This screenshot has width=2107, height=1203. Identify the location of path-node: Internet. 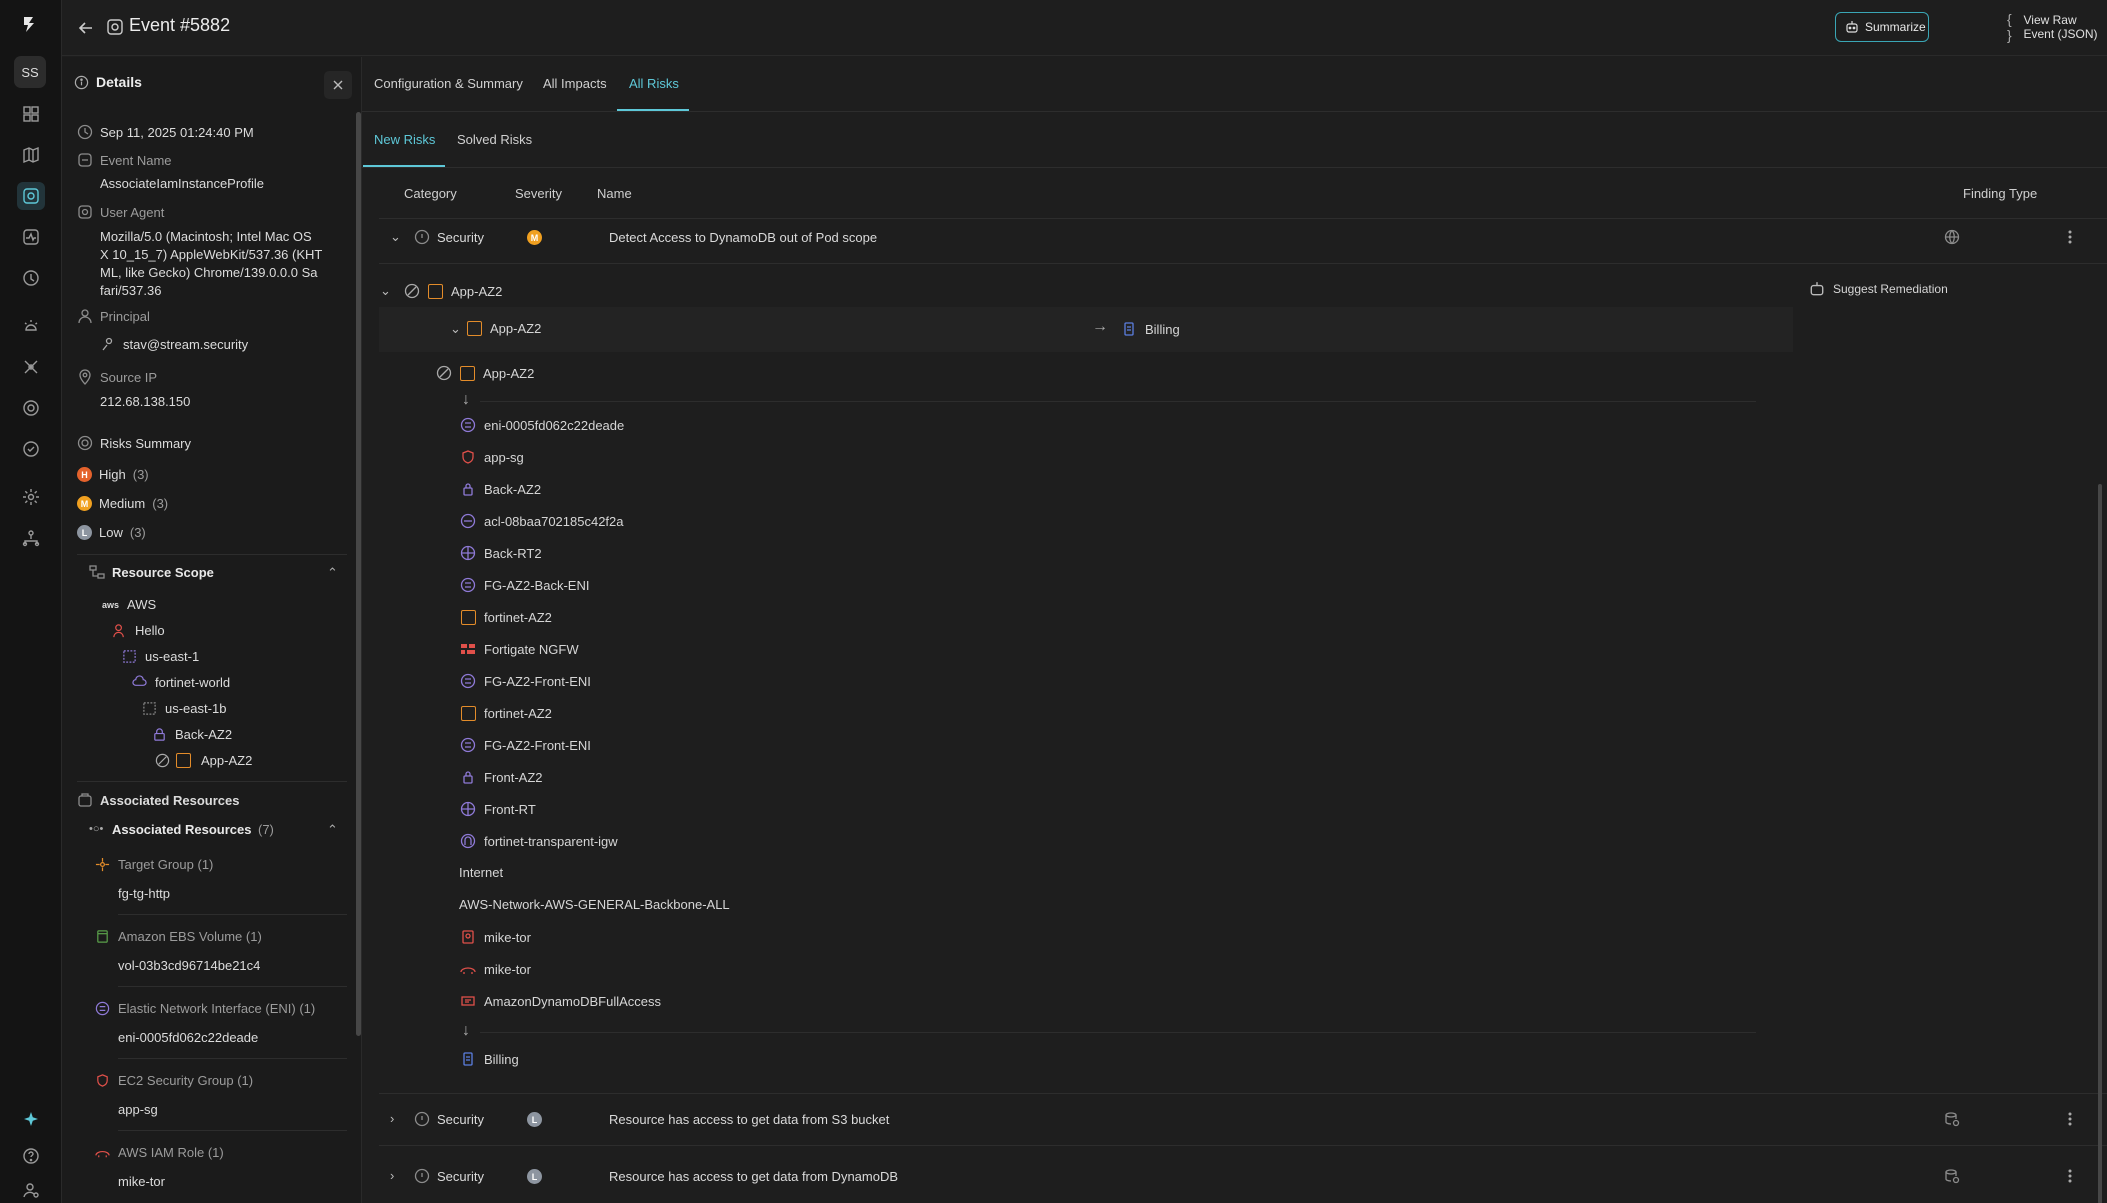
(481, 872).